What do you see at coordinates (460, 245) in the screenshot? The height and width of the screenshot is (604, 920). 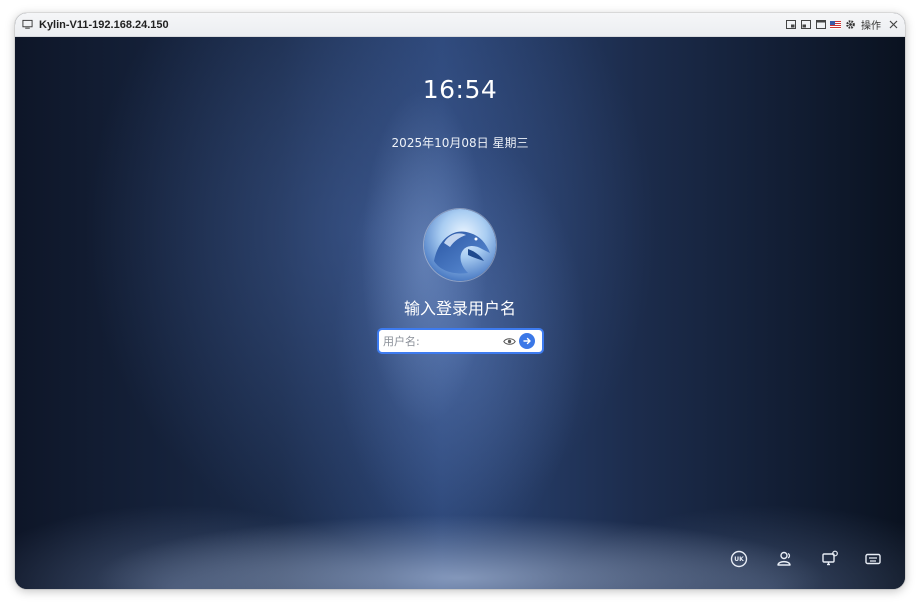 I see `user-avatar` at bounding box center [460, 245].